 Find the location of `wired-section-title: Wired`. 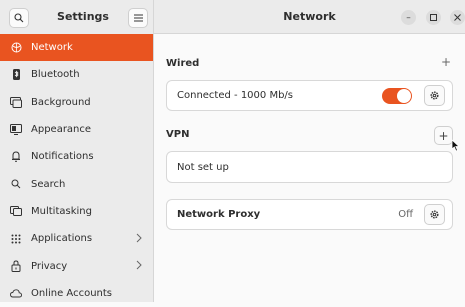

wired-section-title: Wired is located at coordinates (183, 63).